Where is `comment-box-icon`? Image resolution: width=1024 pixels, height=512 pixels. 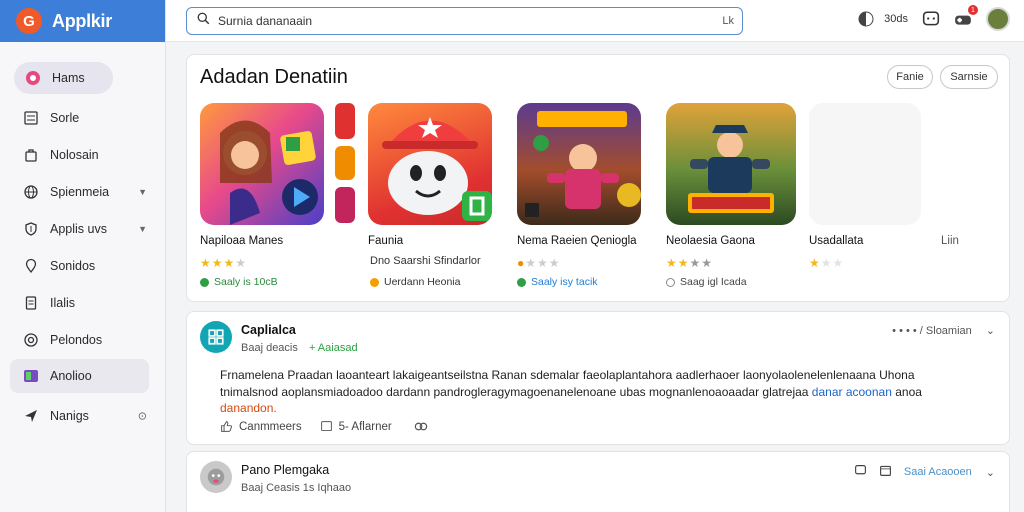 comment-box-icon is located at coordinates (326, 426).